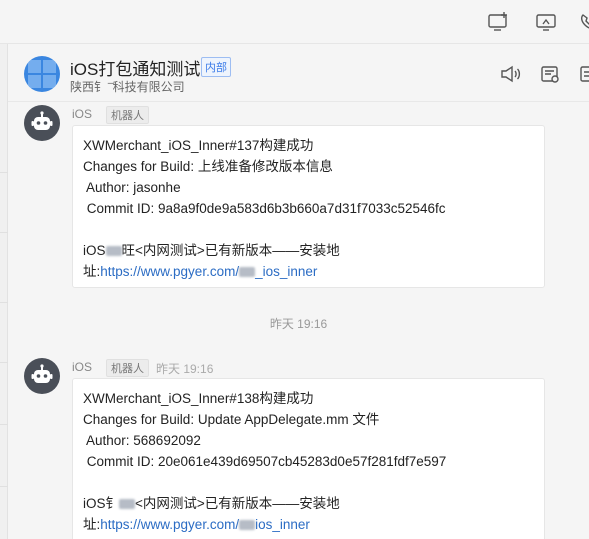 The height and width of the screenshot is (539, 589). Describe the element at coordinates (127, 87) in the screenshot. I see `company-name: 陕西钅 ̄ ̄科技有限公司` at that location.